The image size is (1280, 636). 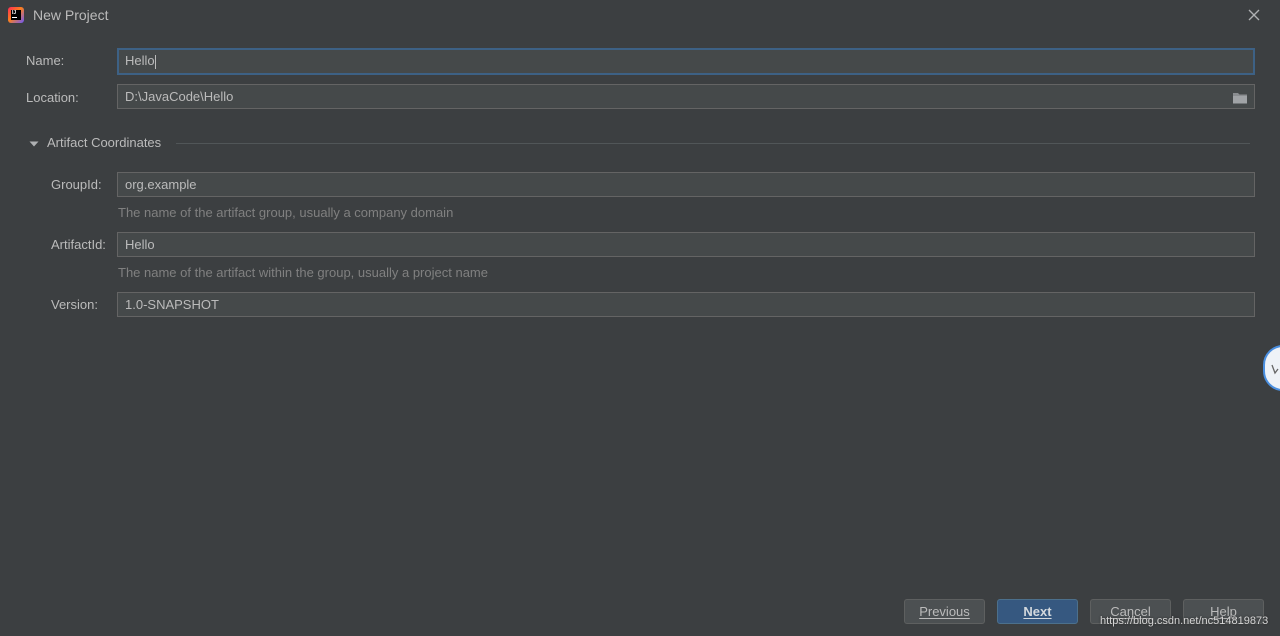 I want to click on section-divider, so click(x=713, y=143).